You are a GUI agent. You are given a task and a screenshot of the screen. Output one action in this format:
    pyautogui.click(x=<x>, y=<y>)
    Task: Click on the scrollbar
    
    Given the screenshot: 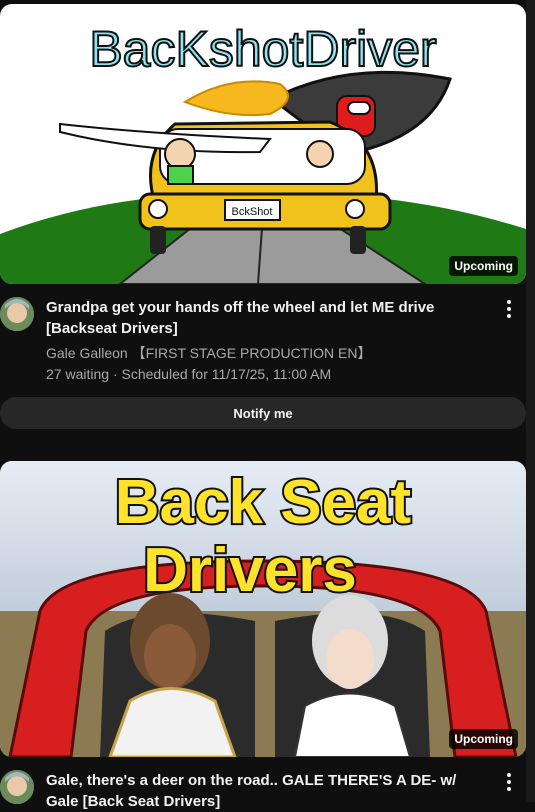 What is the action you would take?
    pyautogui.click(x=530, y=401)
    